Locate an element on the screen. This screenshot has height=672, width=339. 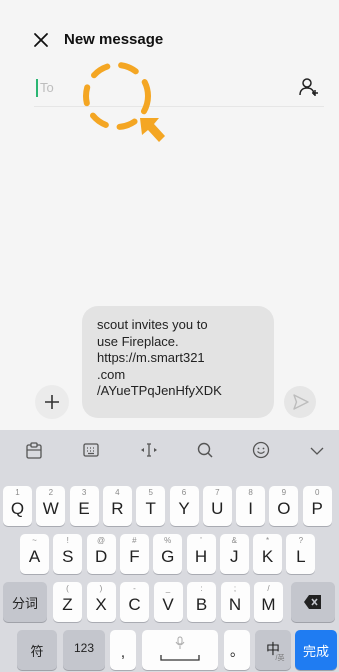
key-f: # F is located at coordinates (134, 554).